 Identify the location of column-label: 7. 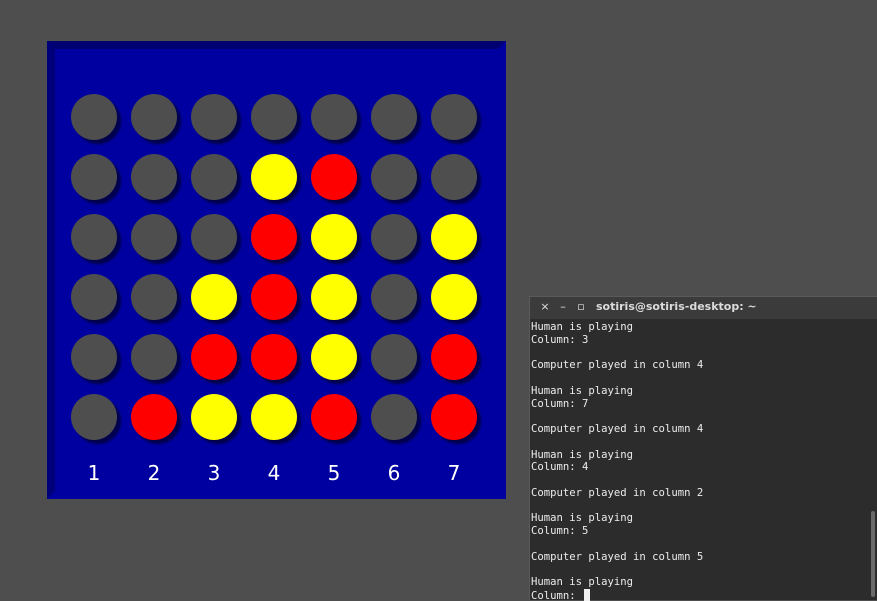
(454, 473).